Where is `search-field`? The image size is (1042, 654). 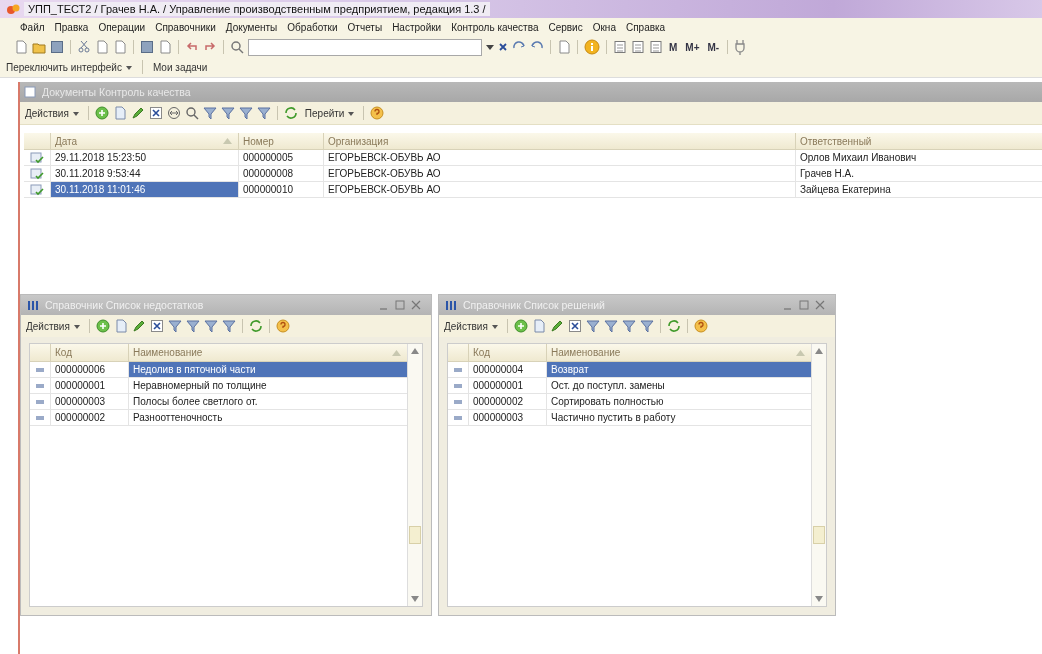
search-field is located at coordinates (365, 47).